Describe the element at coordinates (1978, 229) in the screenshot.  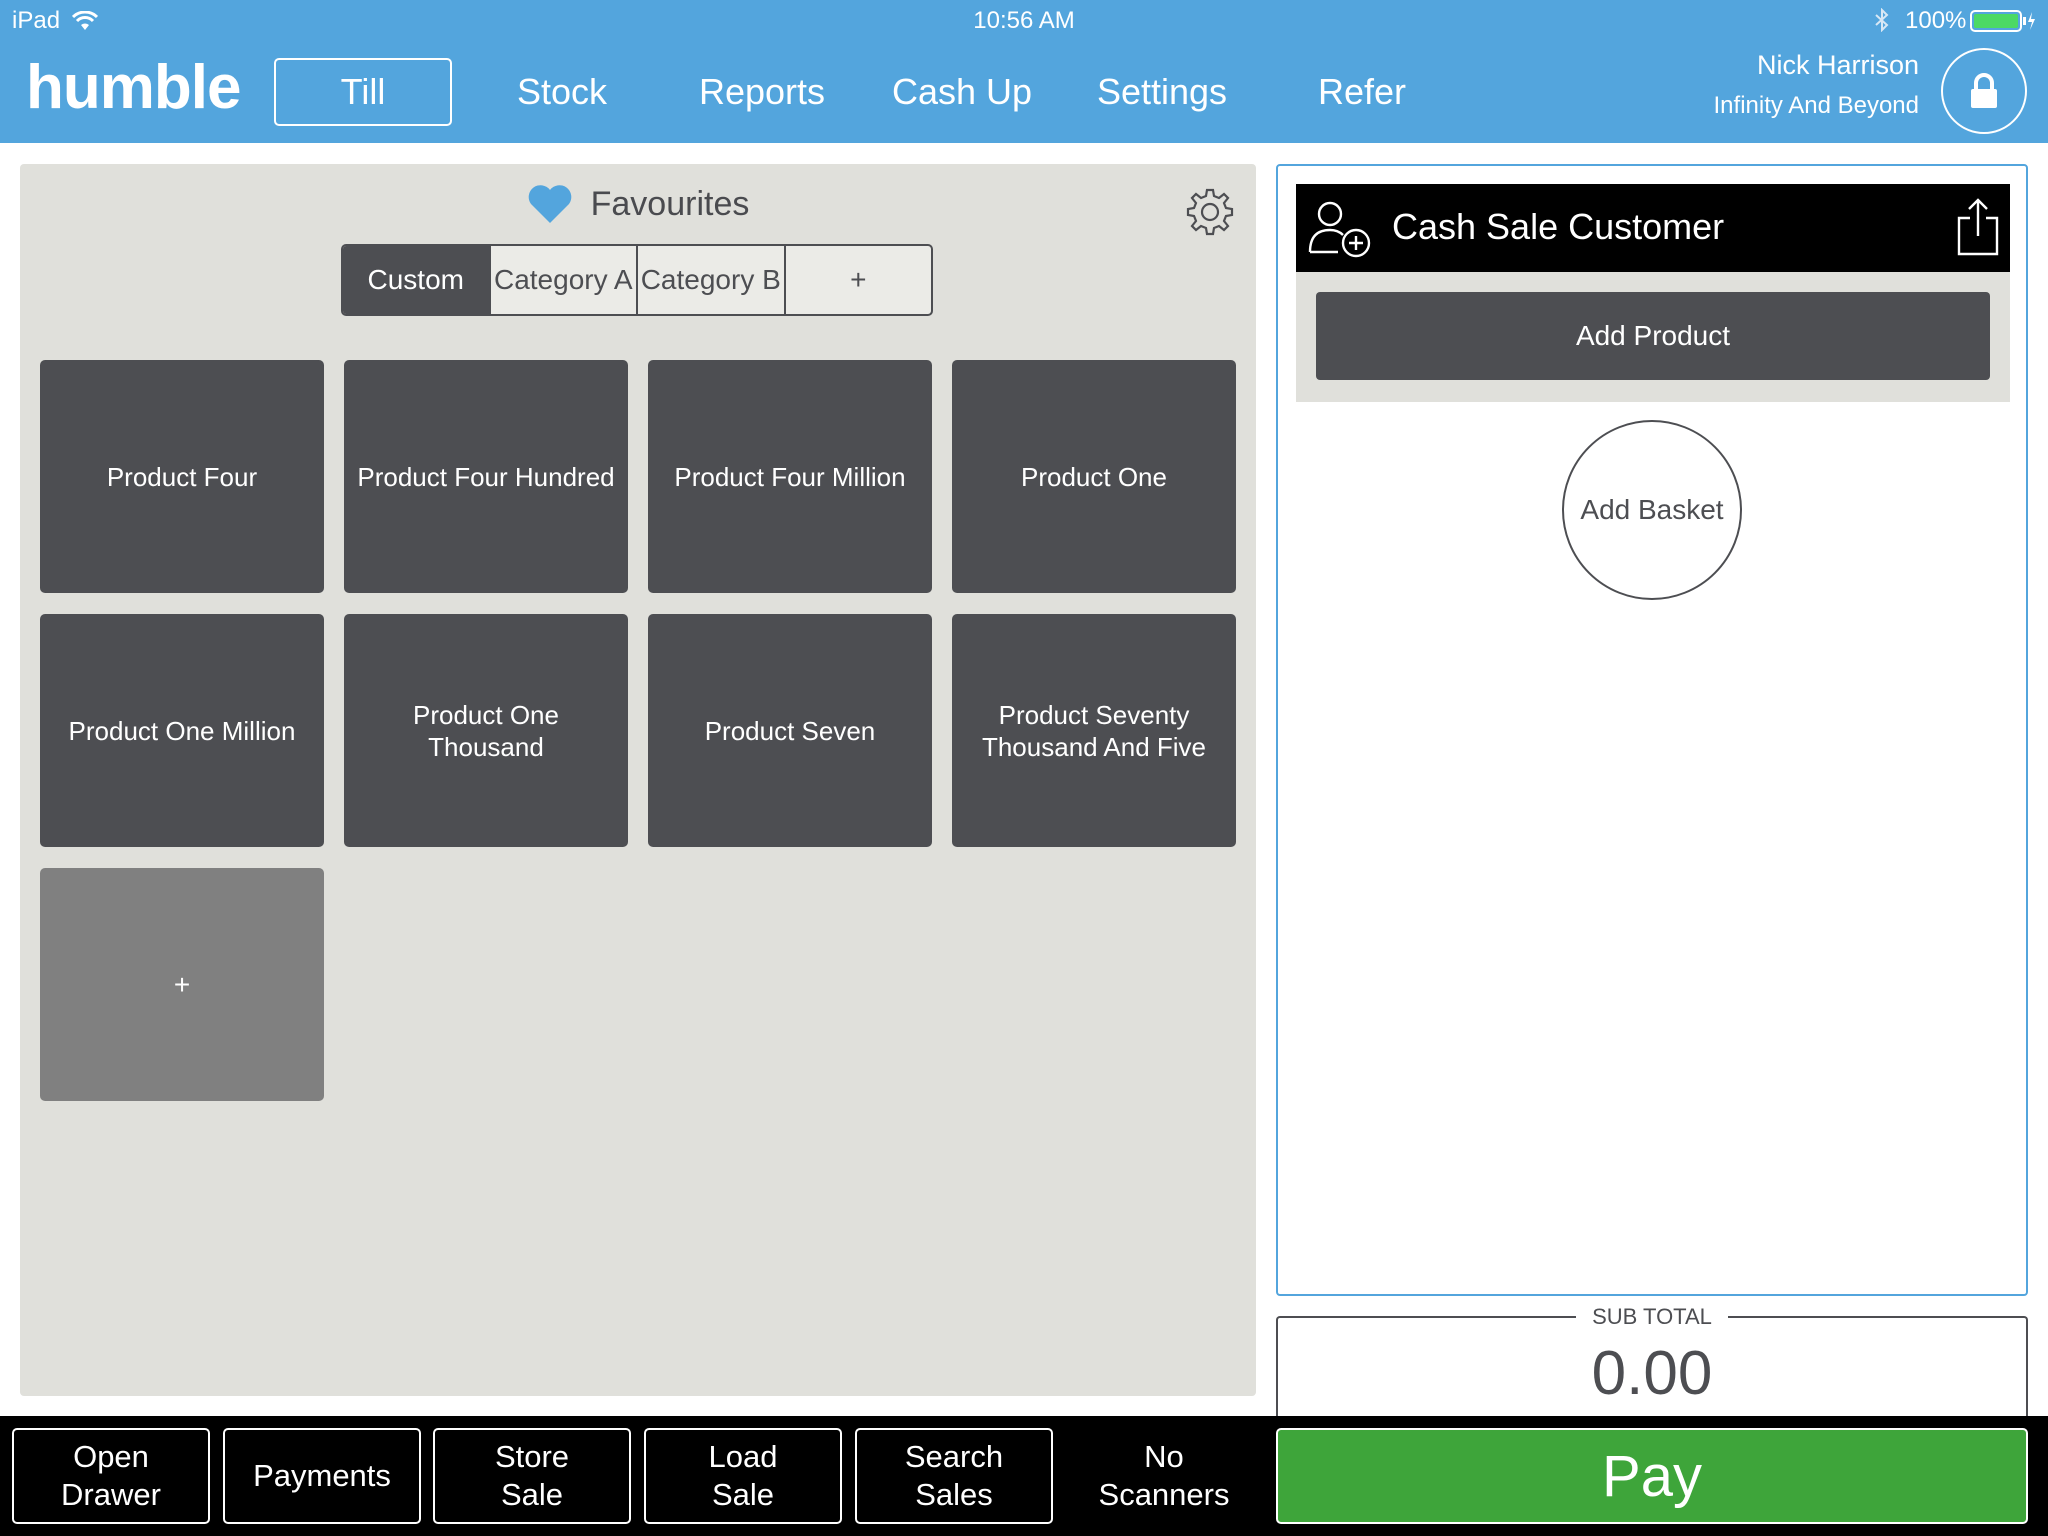
I see `share-icon` at that location.